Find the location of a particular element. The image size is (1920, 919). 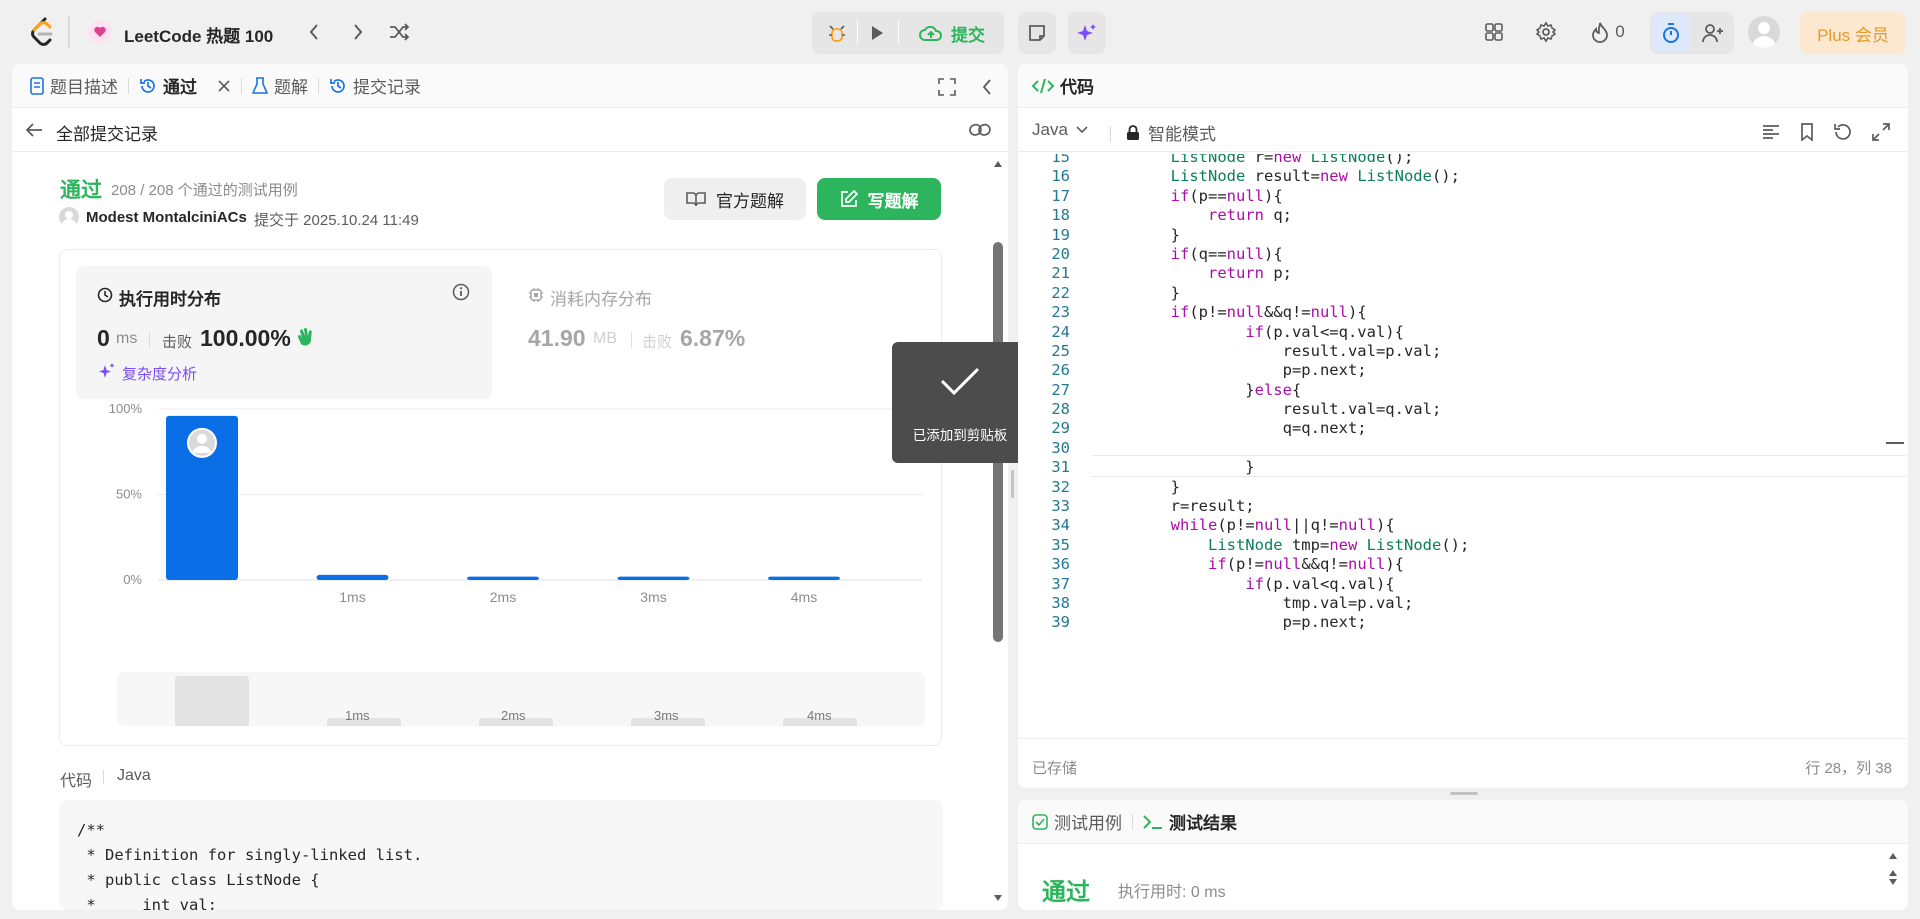

info-icon is located at coordinates (461, 292).